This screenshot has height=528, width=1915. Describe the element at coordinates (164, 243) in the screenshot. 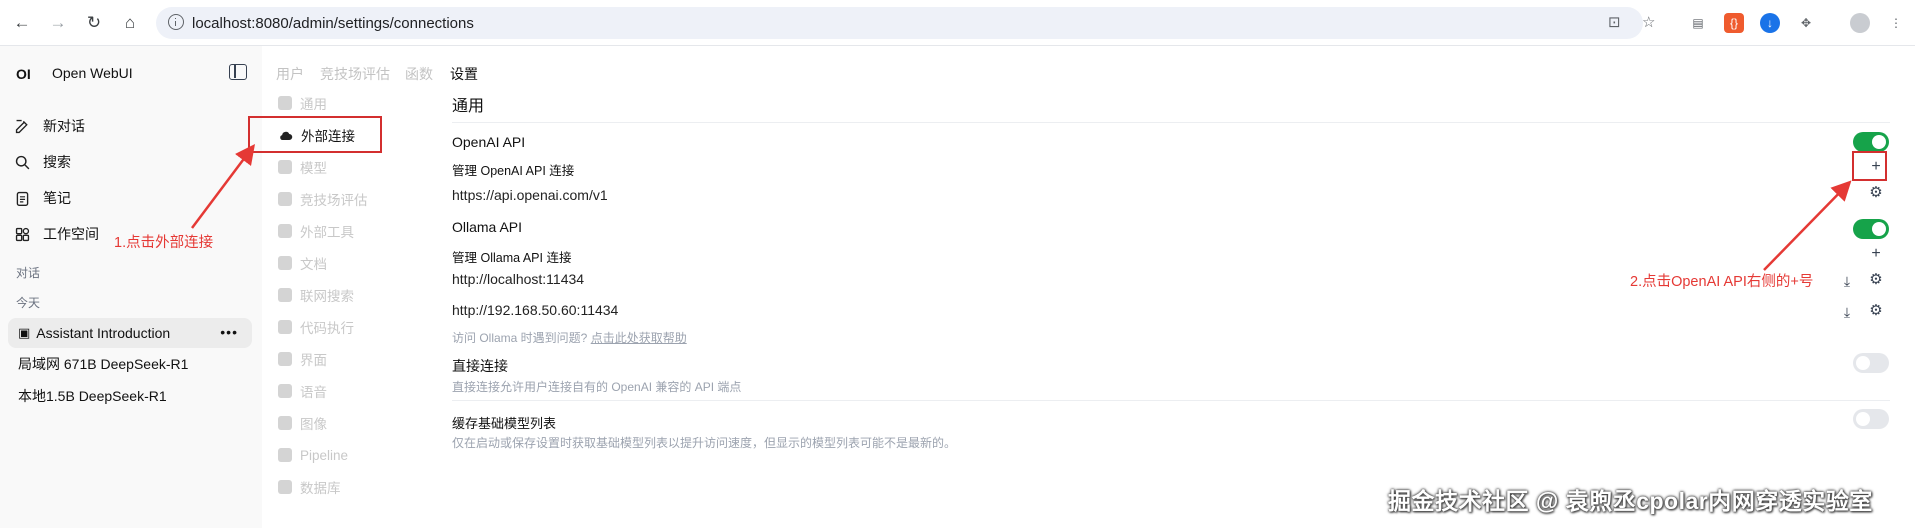

I see `annotation-step-1: 1.点击外部连接` at that location.